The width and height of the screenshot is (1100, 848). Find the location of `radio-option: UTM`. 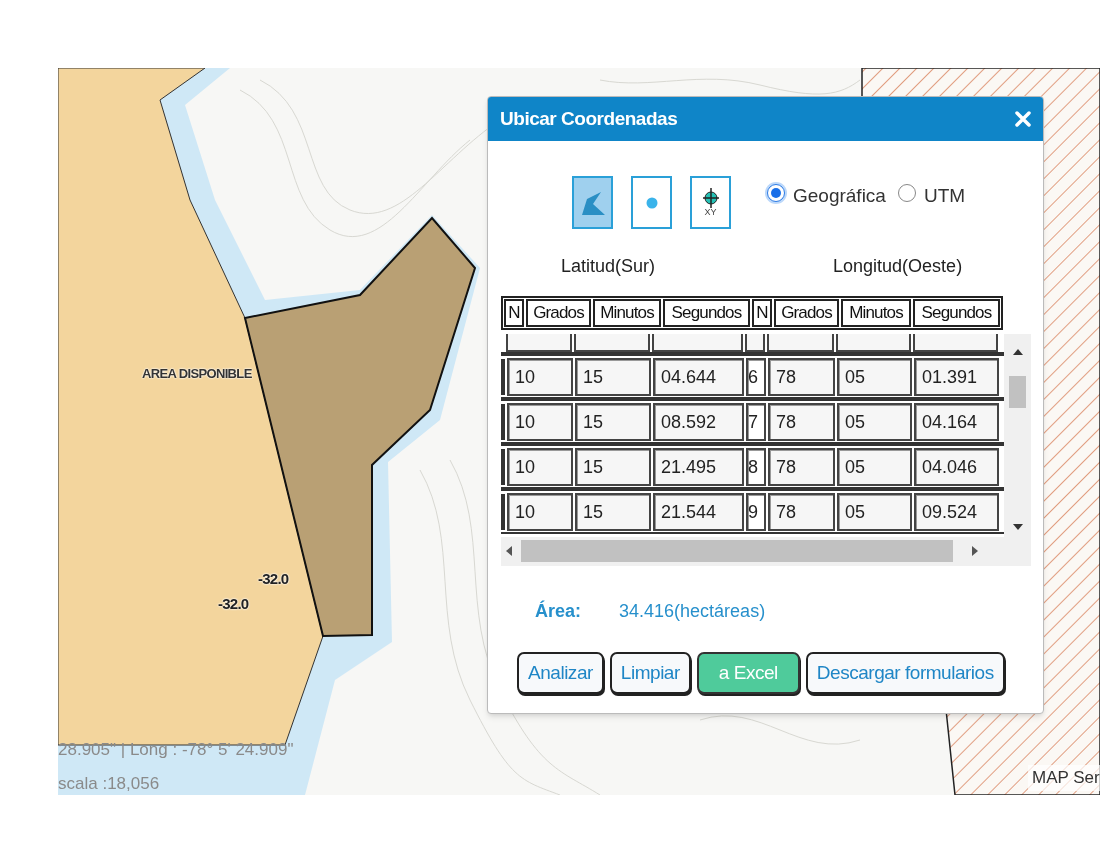

radio-option: UTM is located at coordinates (931, 196).